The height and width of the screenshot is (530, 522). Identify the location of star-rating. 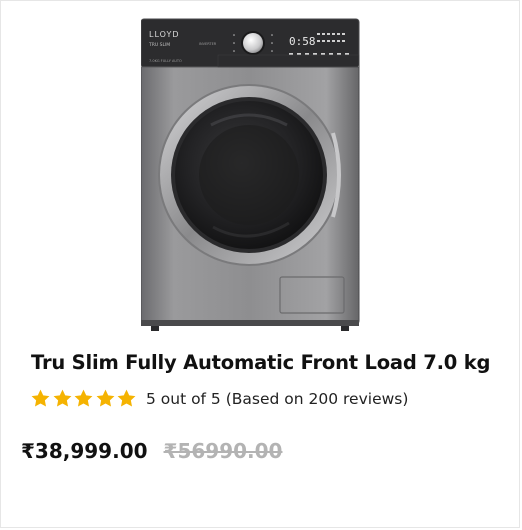
(84, 398).